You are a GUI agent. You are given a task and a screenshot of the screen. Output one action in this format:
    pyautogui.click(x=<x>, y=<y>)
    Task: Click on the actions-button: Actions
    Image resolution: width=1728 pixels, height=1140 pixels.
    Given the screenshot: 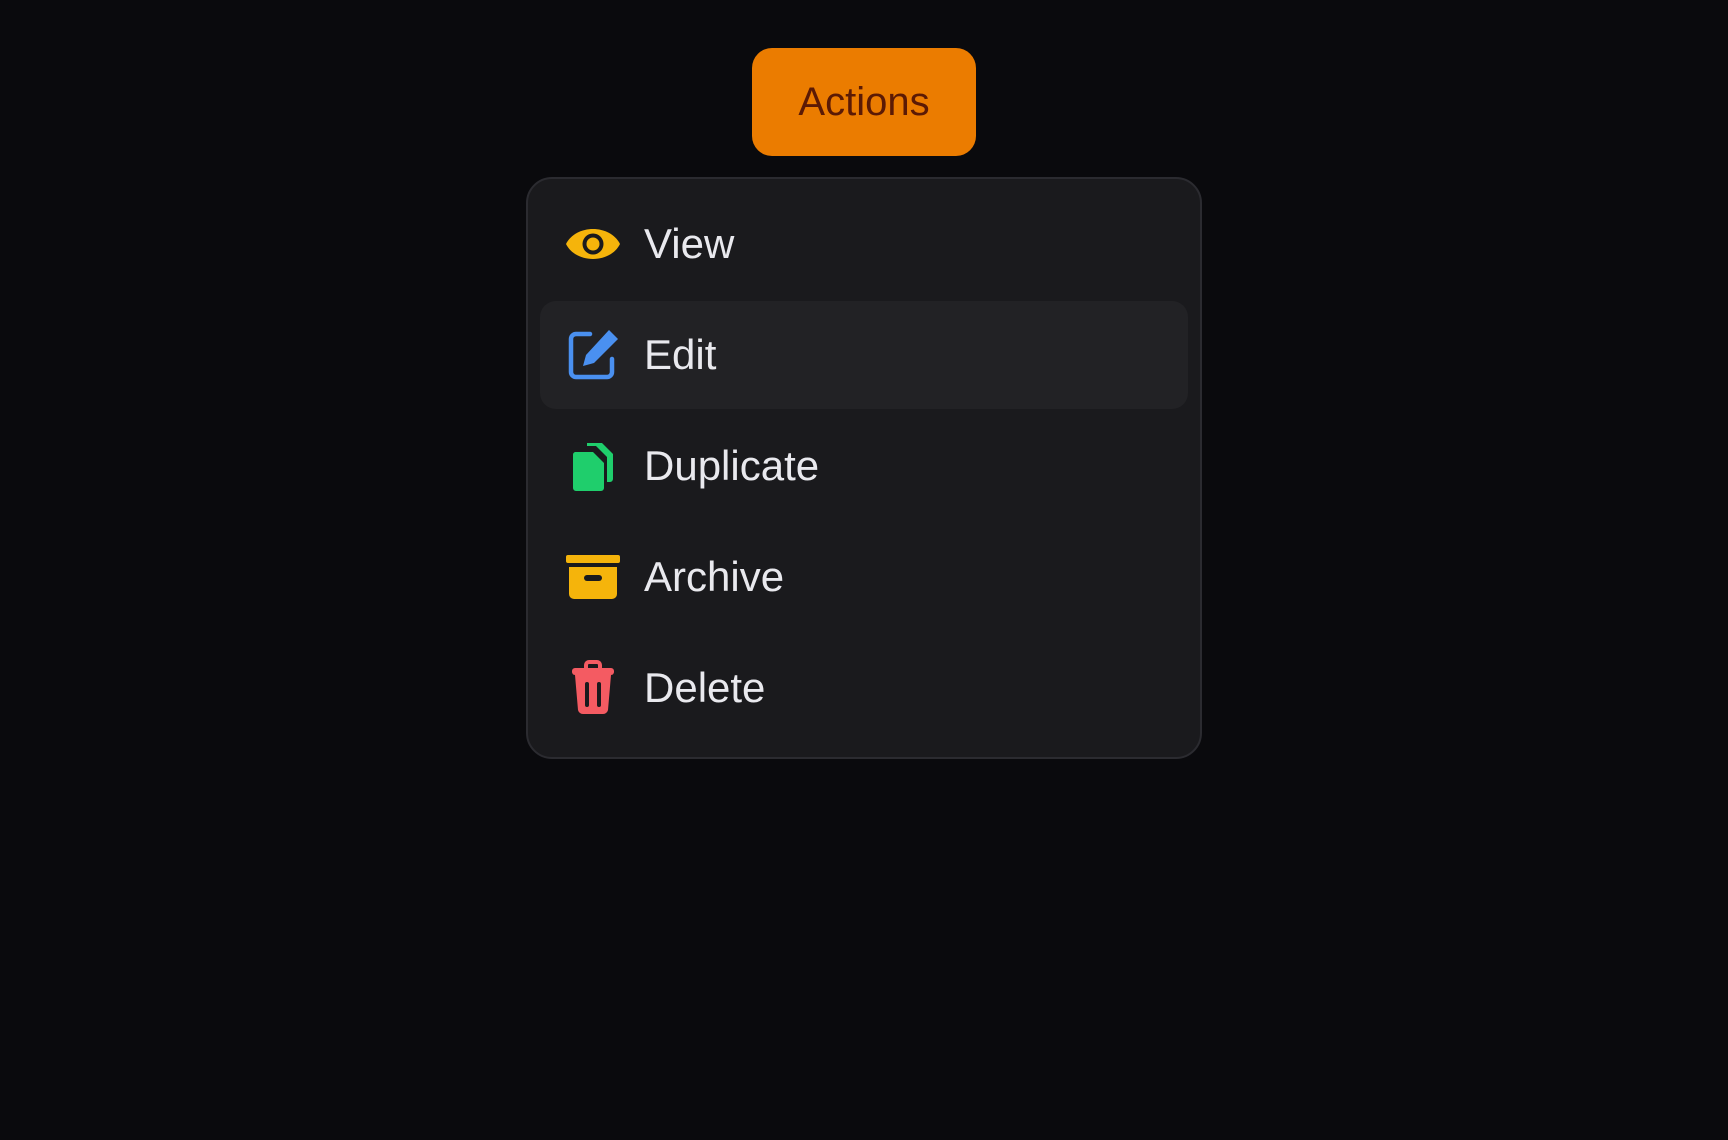 What is the action you would take?
    pyautogui.click(x=864, y=102)
    